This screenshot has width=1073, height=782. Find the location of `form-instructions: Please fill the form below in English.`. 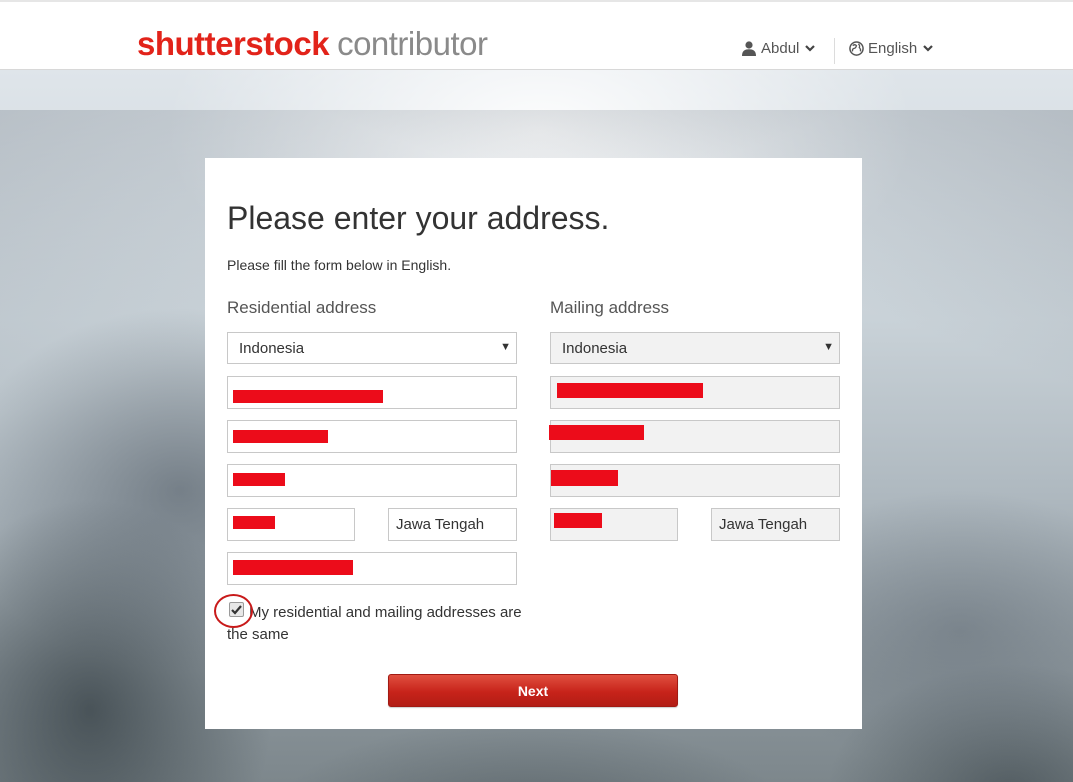

form-instructions: Please fill the form below in English. is located at coordinates (339, 265).